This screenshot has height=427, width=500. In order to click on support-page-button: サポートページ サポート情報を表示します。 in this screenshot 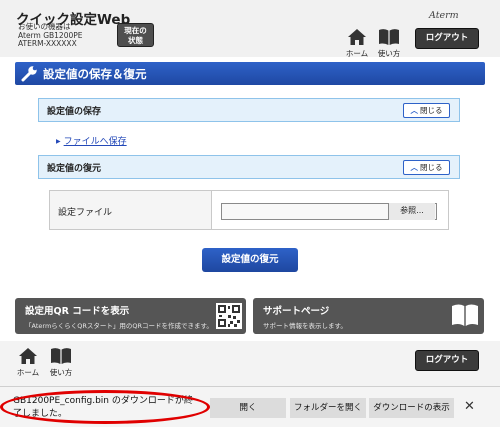, I will do `click(368, 316)`.